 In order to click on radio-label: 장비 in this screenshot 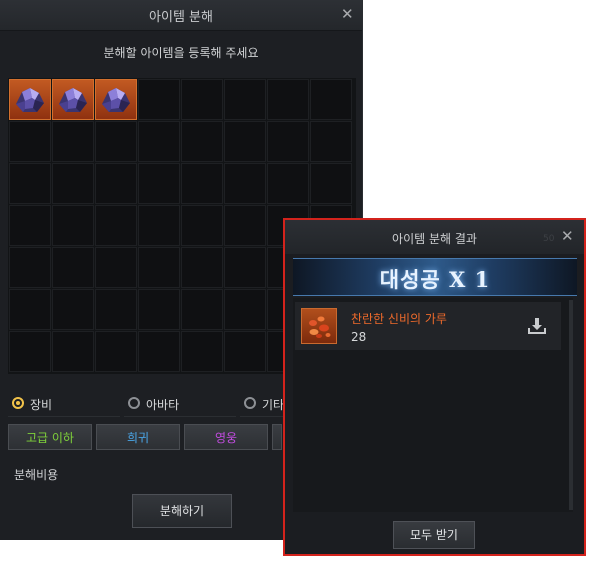, I will do `click(41, 405)`.